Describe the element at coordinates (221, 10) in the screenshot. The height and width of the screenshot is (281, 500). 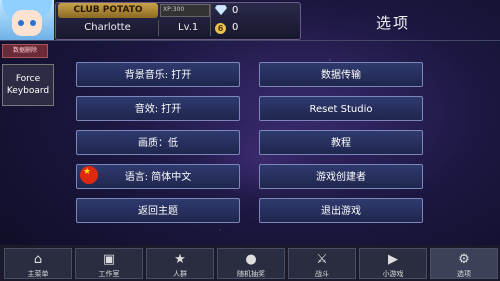
I see `diamond-icon` at that location.